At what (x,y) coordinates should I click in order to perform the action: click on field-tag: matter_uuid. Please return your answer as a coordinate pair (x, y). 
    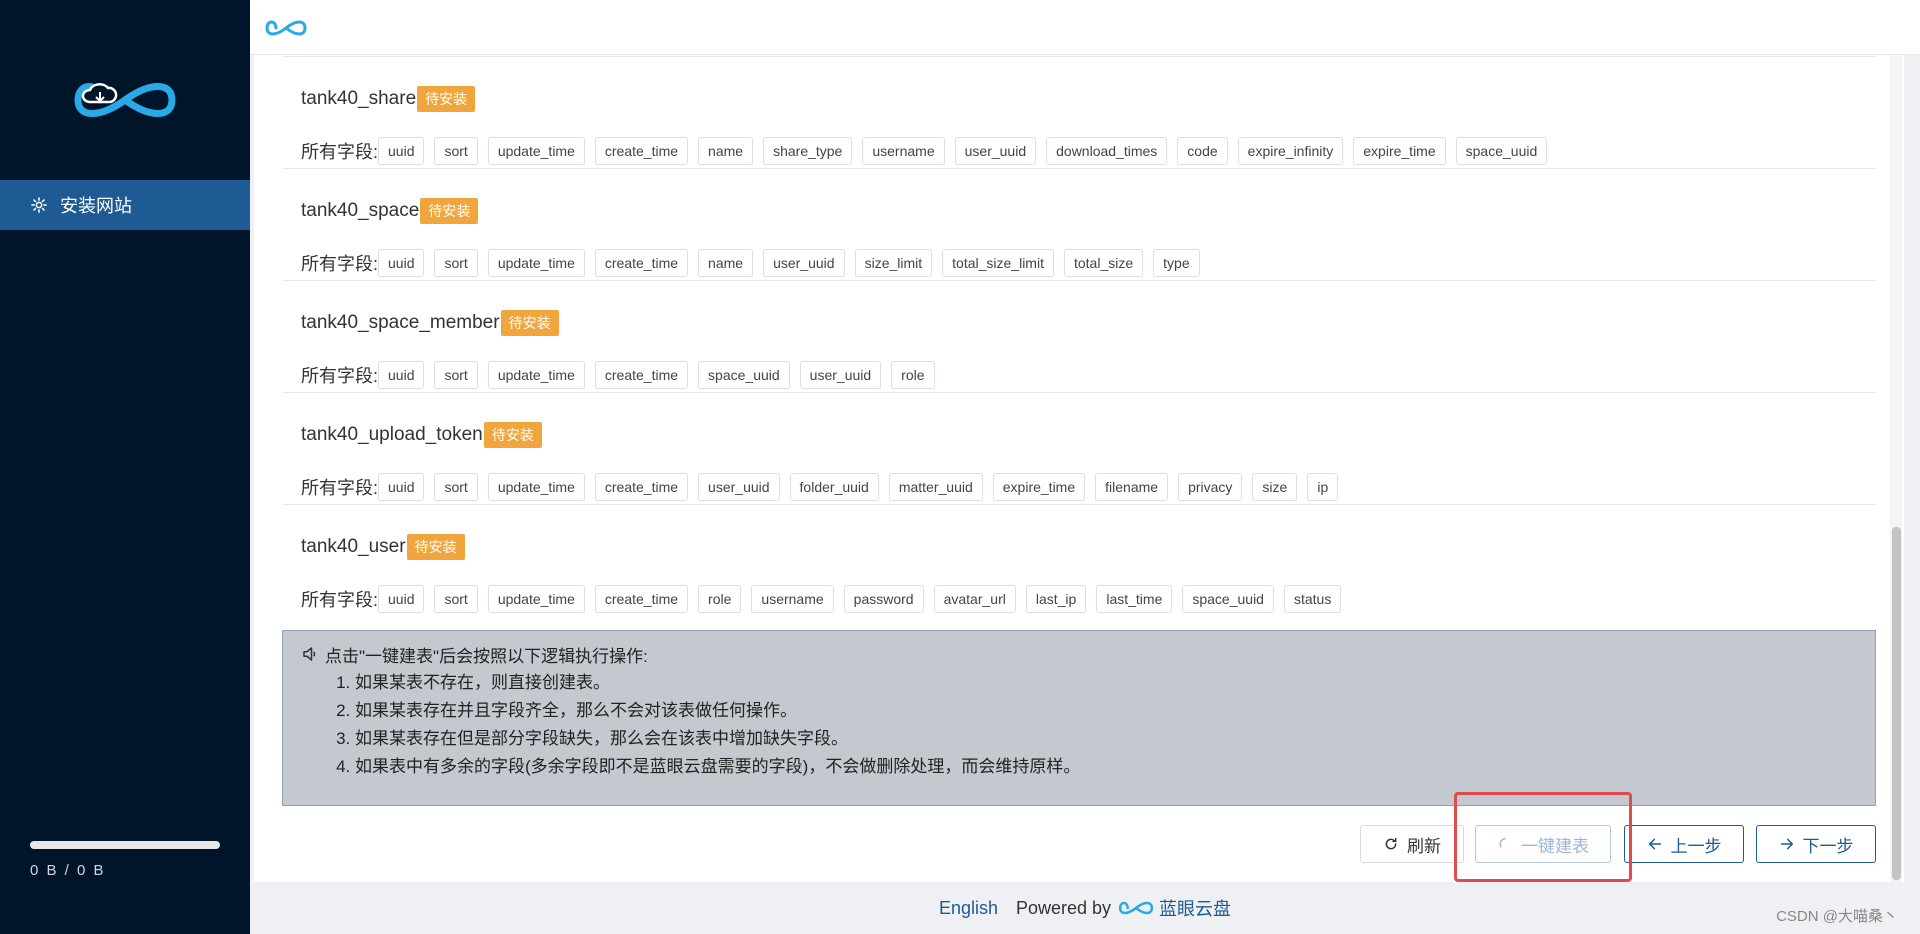
    Looking at the image, I should click on (935, 487).